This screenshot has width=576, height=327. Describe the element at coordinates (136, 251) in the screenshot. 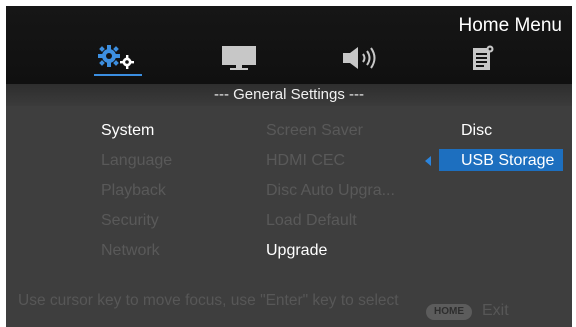

I see `category-network: Network` at that location.